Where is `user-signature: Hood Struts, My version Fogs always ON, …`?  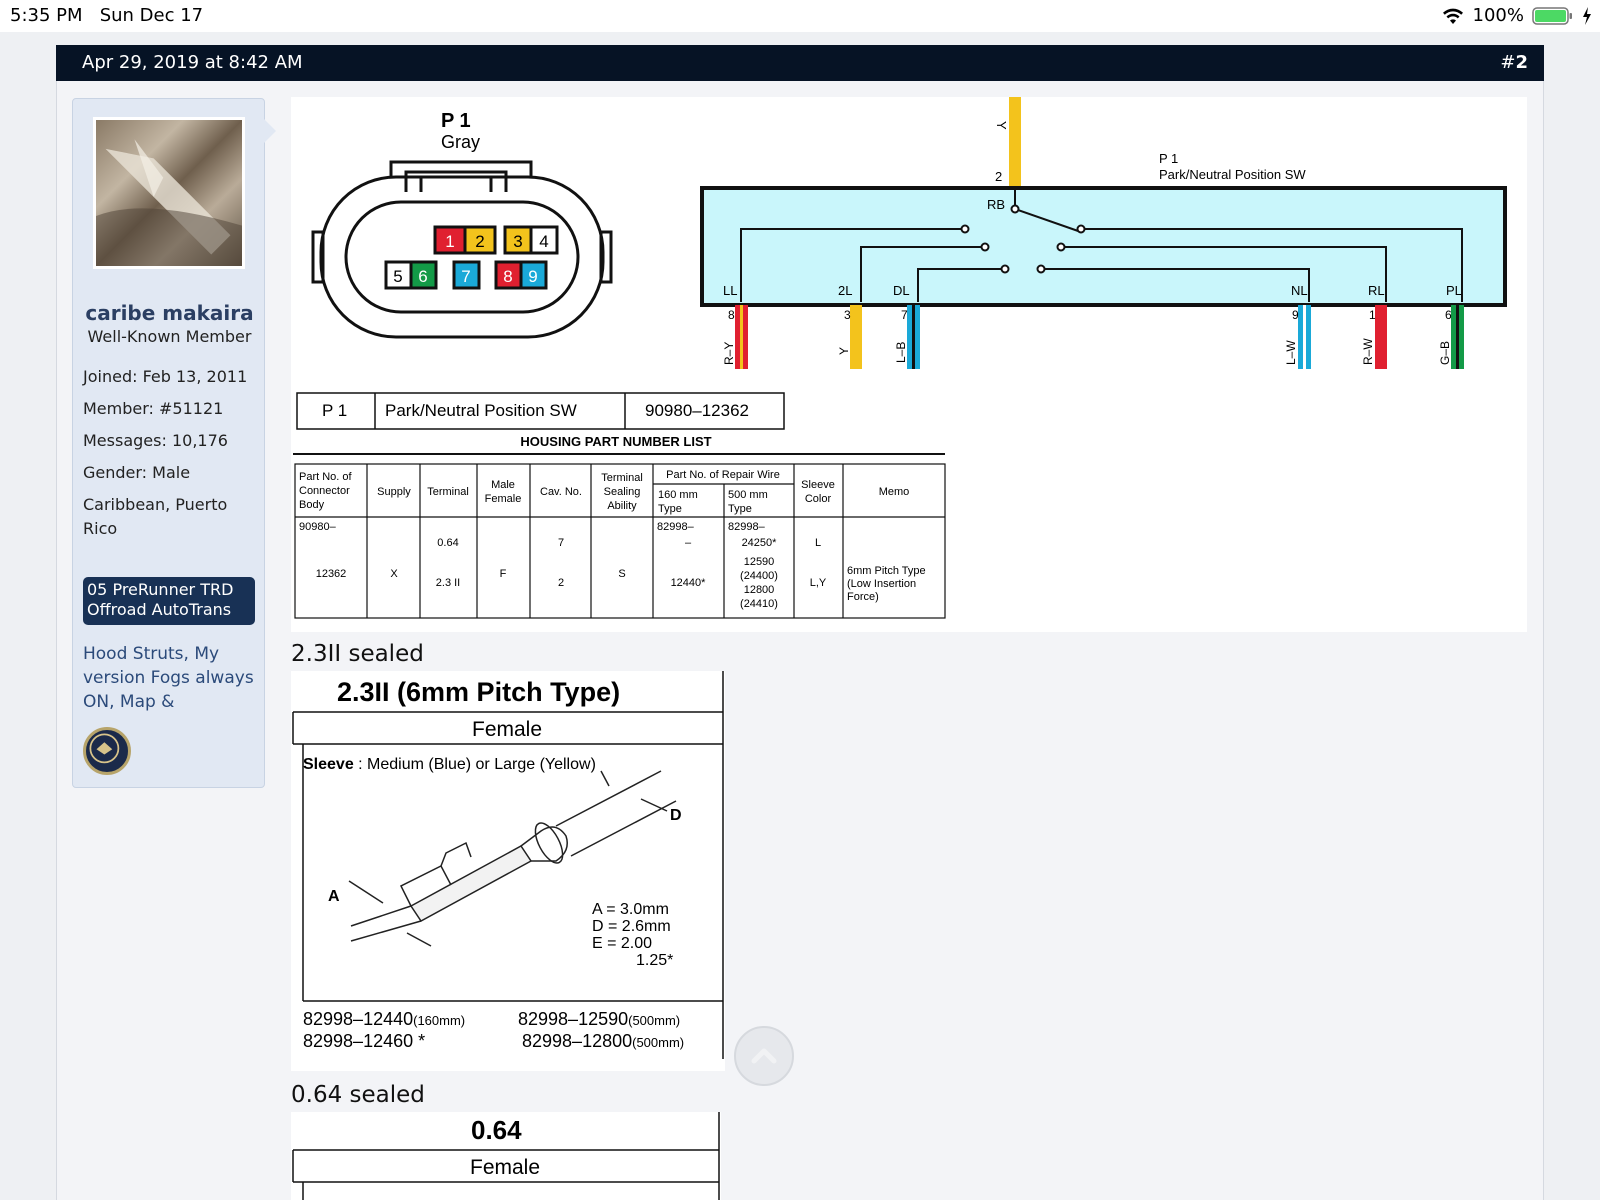
user-signature: Hood Struts, My version Fogs always ON, … is located at coordinates (172, 678).